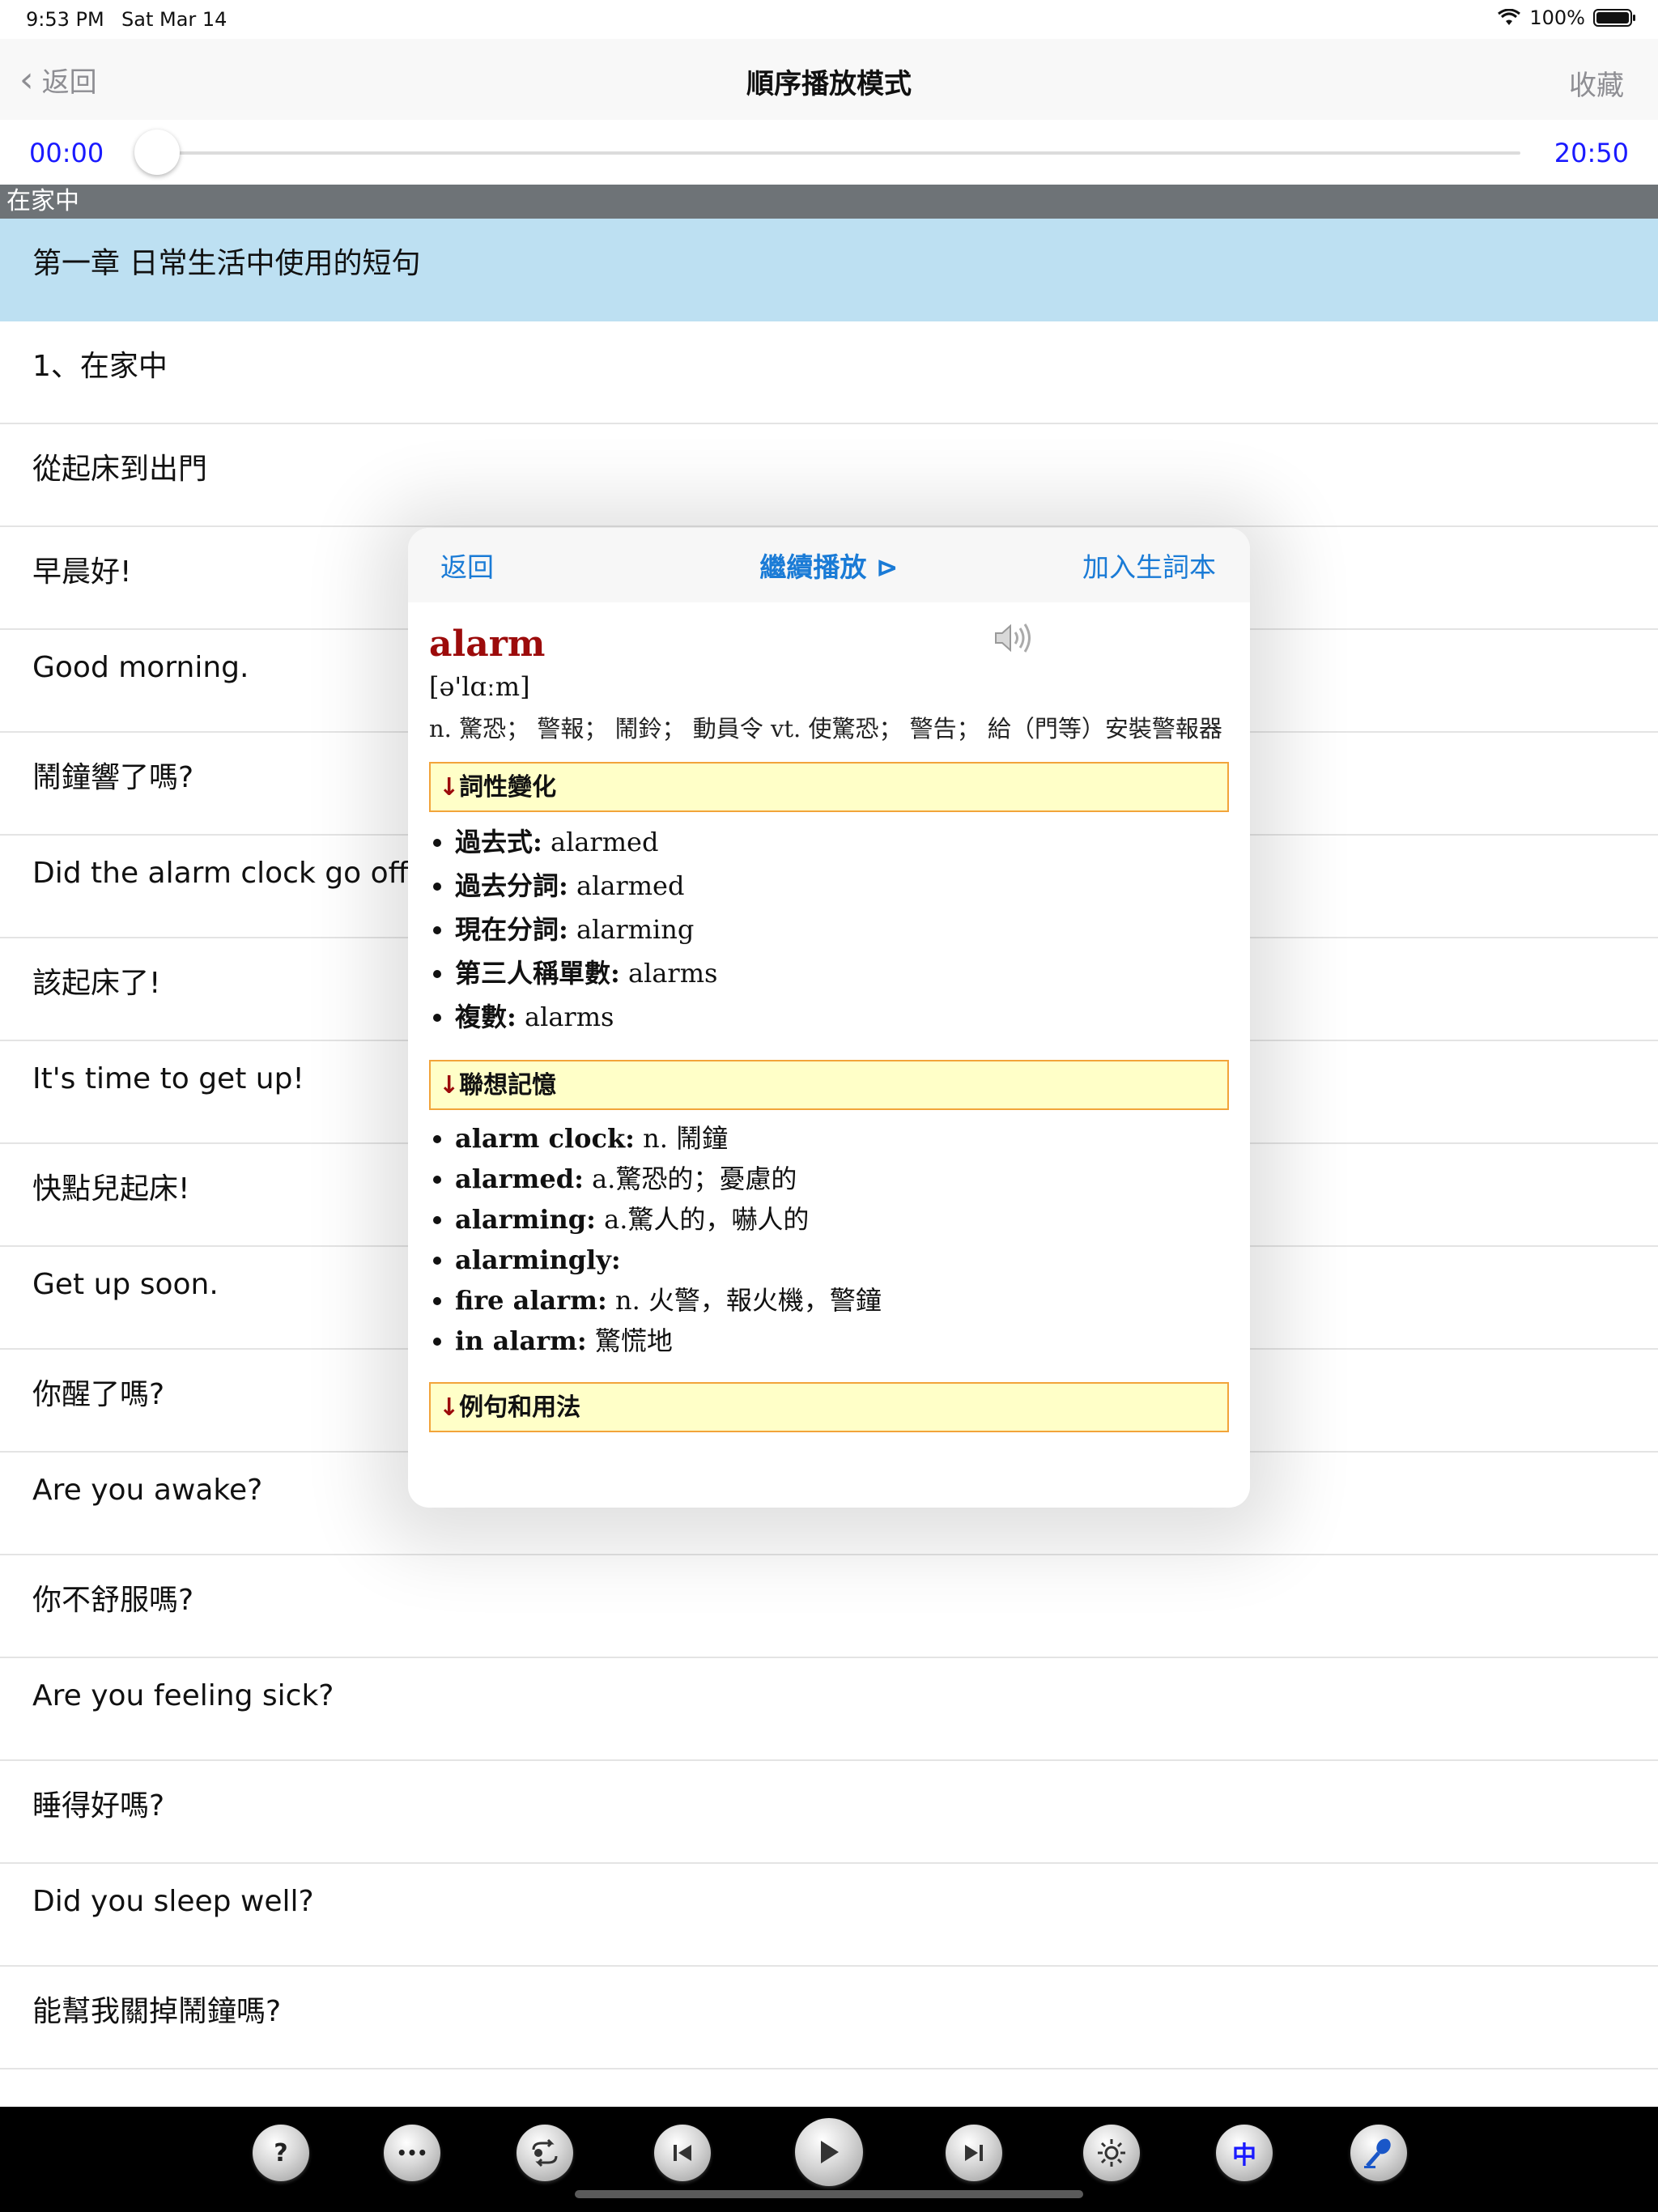  What do you see at coordinates (1149, 565) in the screenshot?
I see `add-to-wordbook-button: 加入生詞本` at bounding box center [1149, 565].